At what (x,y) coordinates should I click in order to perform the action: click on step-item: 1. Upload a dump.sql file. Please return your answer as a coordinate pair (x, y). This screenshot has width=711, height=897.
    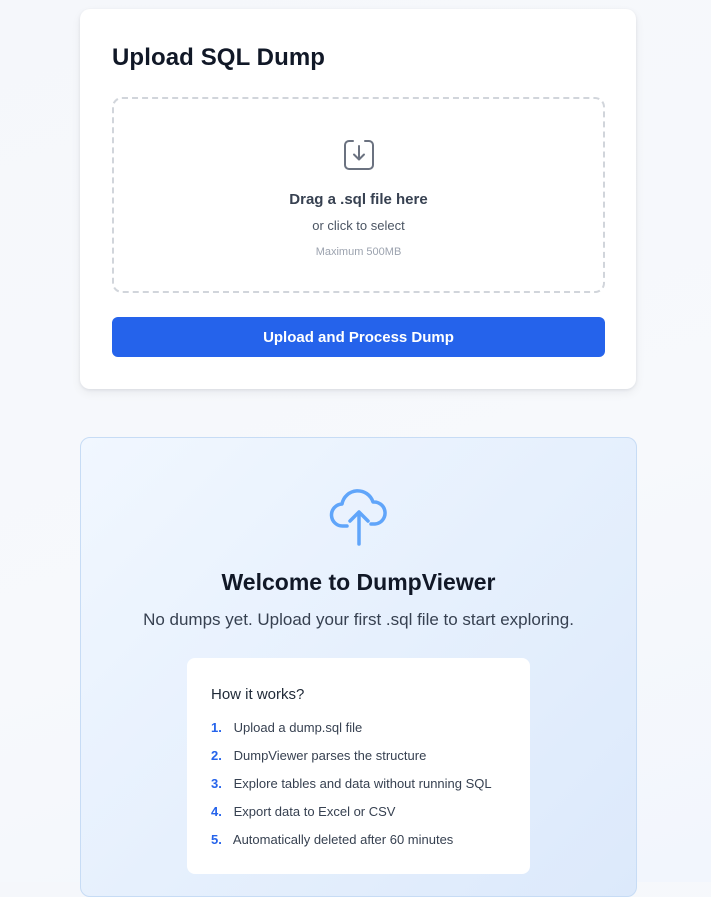
    Looking at the image, I should click on (351, 734).